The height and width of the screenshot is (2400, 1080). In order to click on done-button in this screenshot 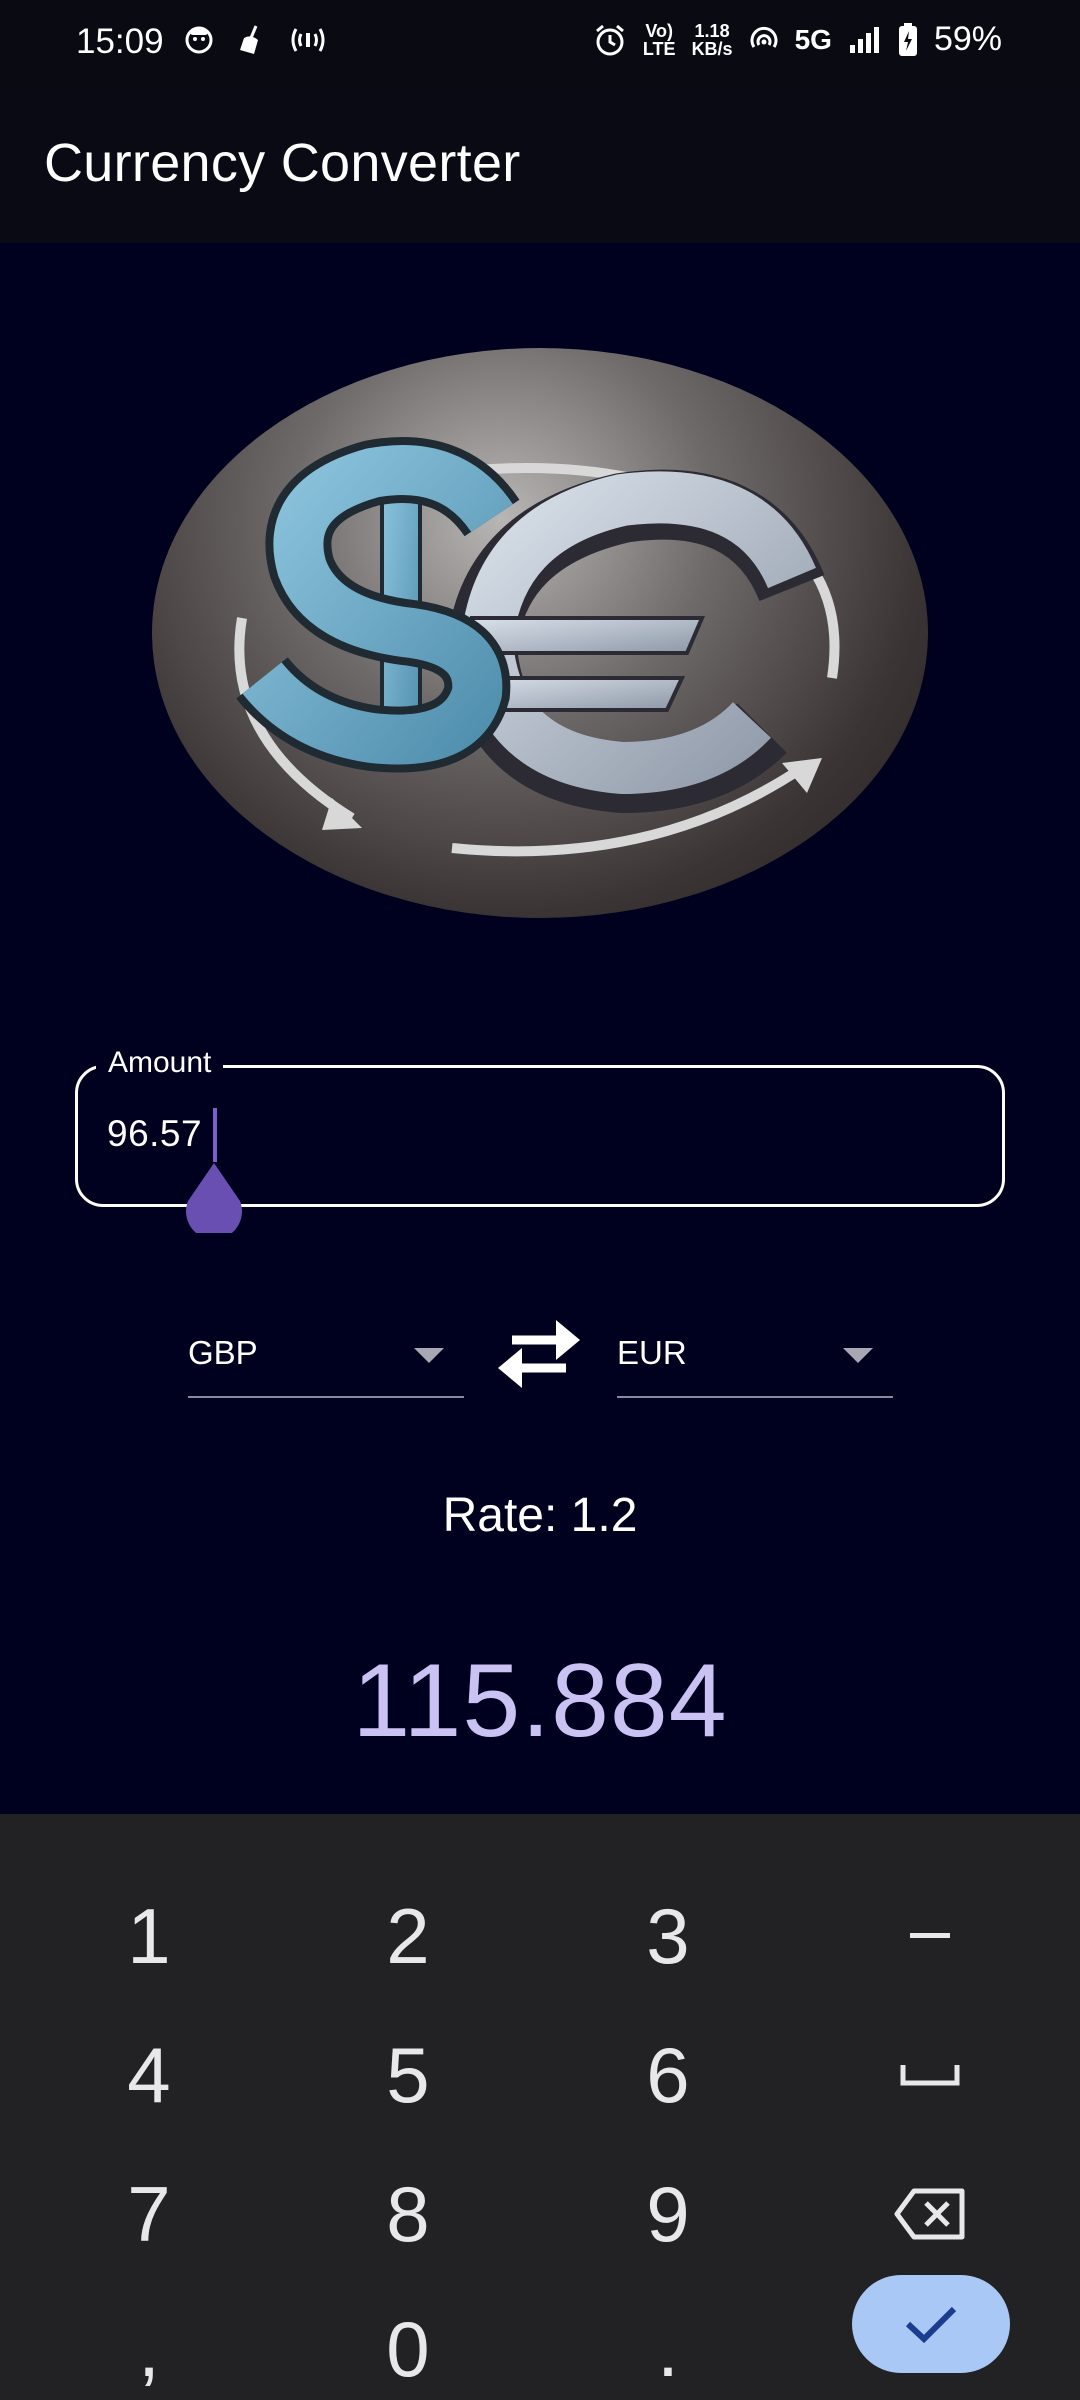, I will do `click(931, 2324)`.